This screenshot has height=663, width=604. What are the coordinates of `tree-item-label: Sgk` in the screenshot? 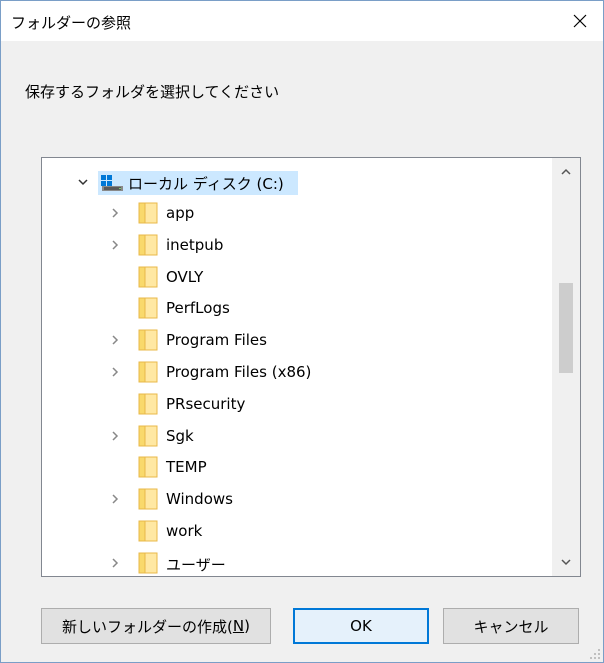 It's located at (180, 435).